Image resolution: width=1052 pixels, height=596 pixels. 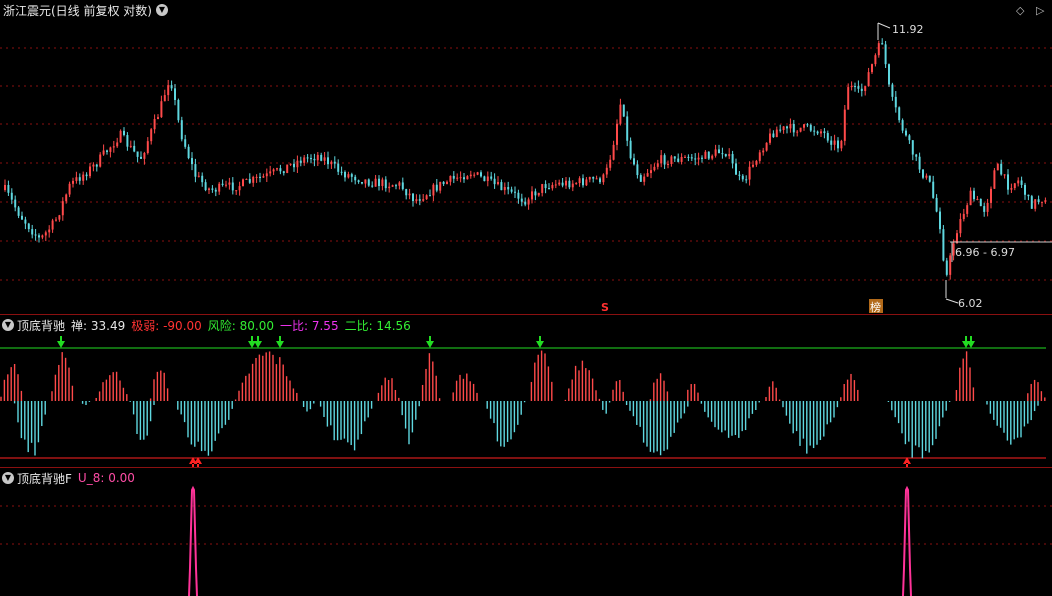 What do you see at coordinates (1020, 10) in the screenshot?
I see `diamond-icon: ◇` at bounding box center [1020, 10].